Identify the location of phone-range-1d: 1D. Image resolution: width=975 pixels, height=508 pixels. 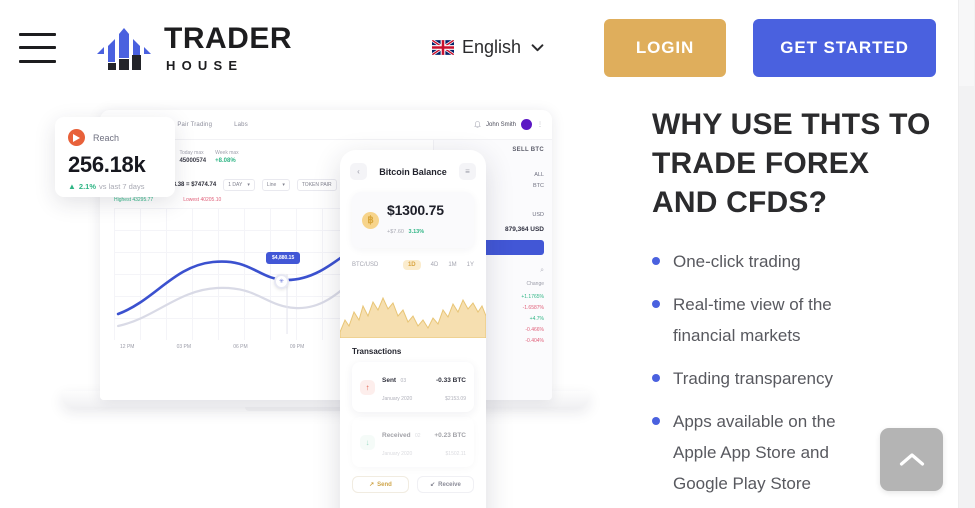
(411, 265).